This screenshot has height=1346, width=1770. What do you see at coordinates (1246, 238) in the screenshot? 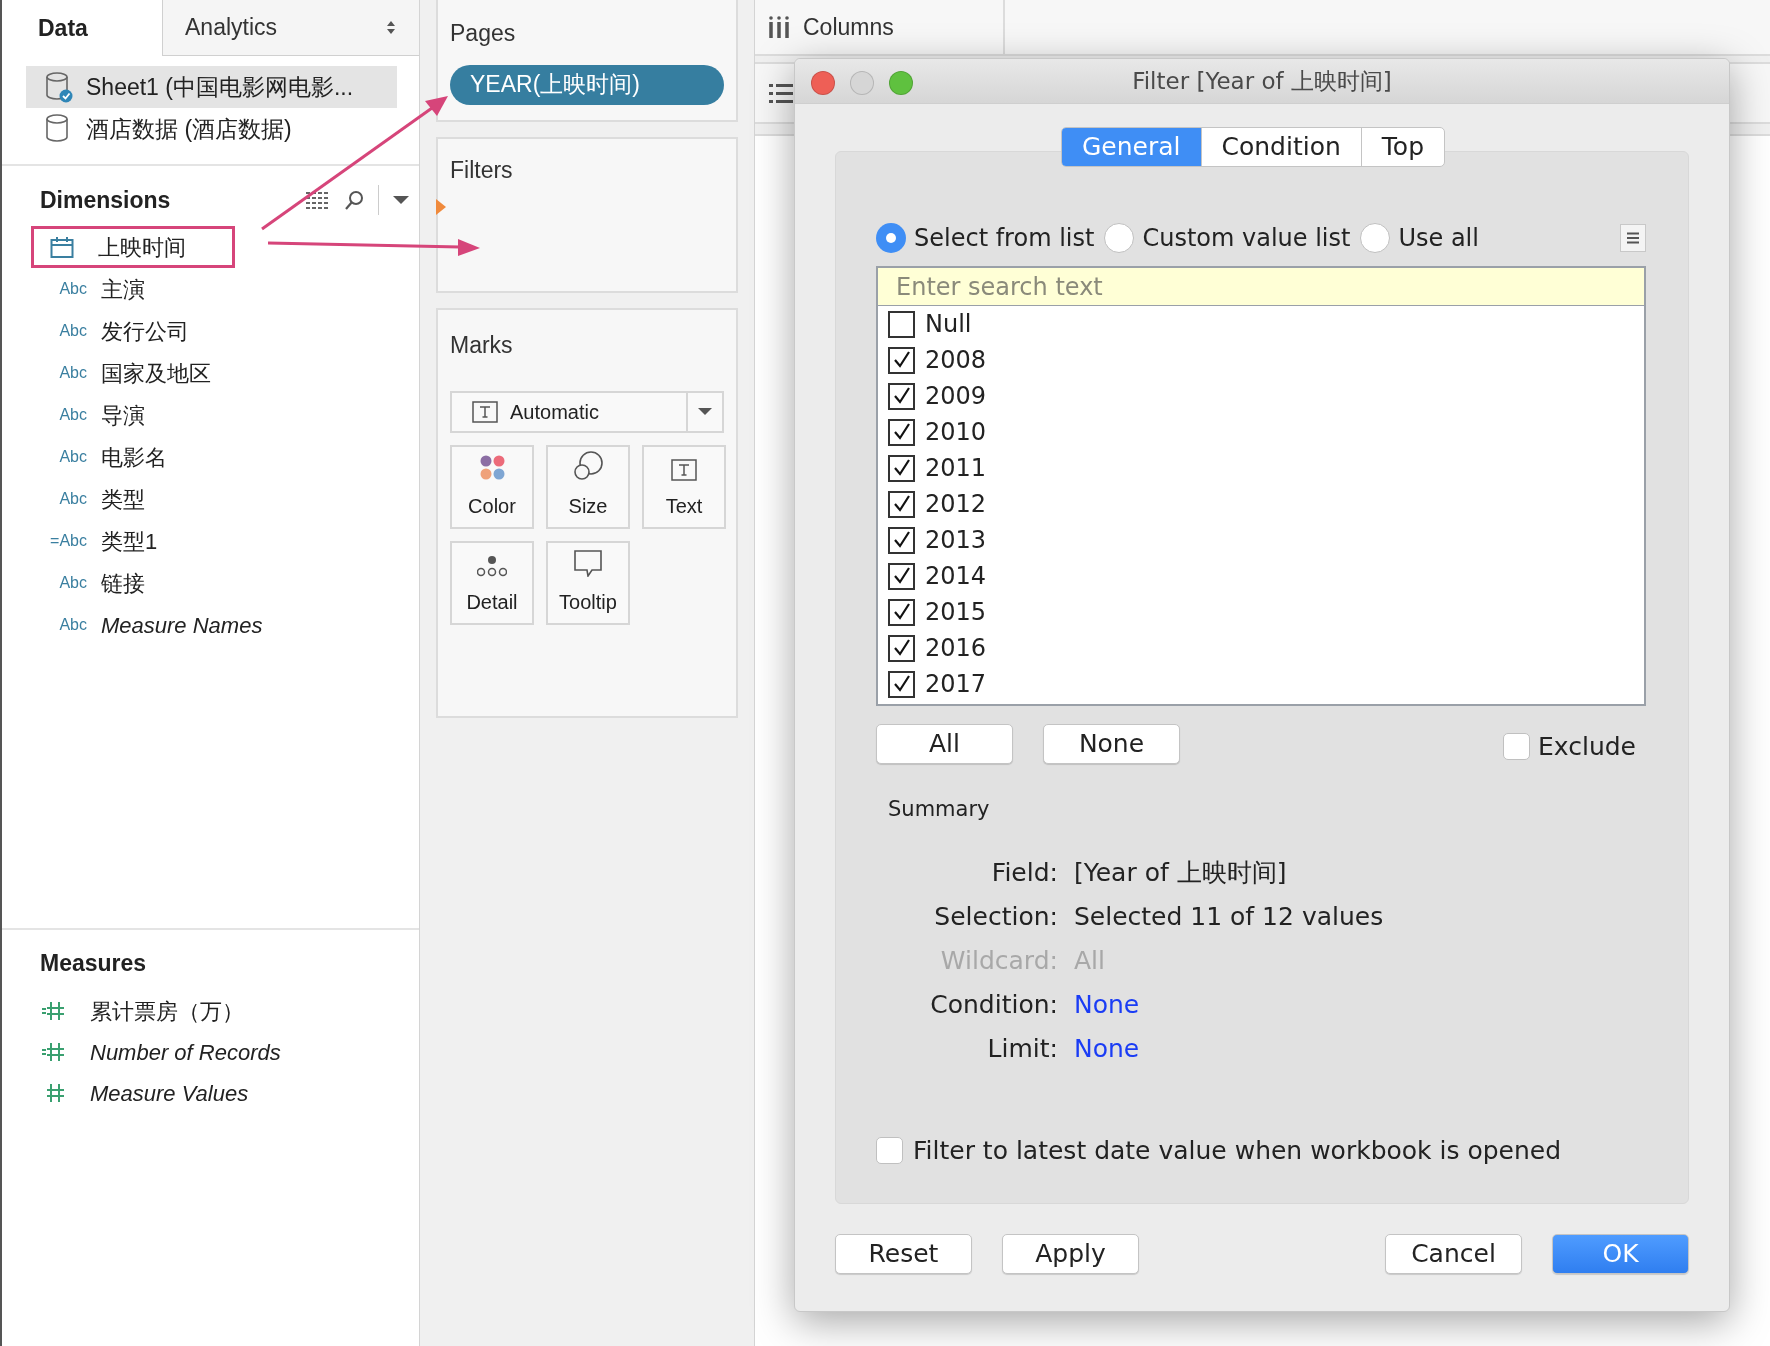
I see `radio-label: Custom value list` at bounding box center [1246, 238].